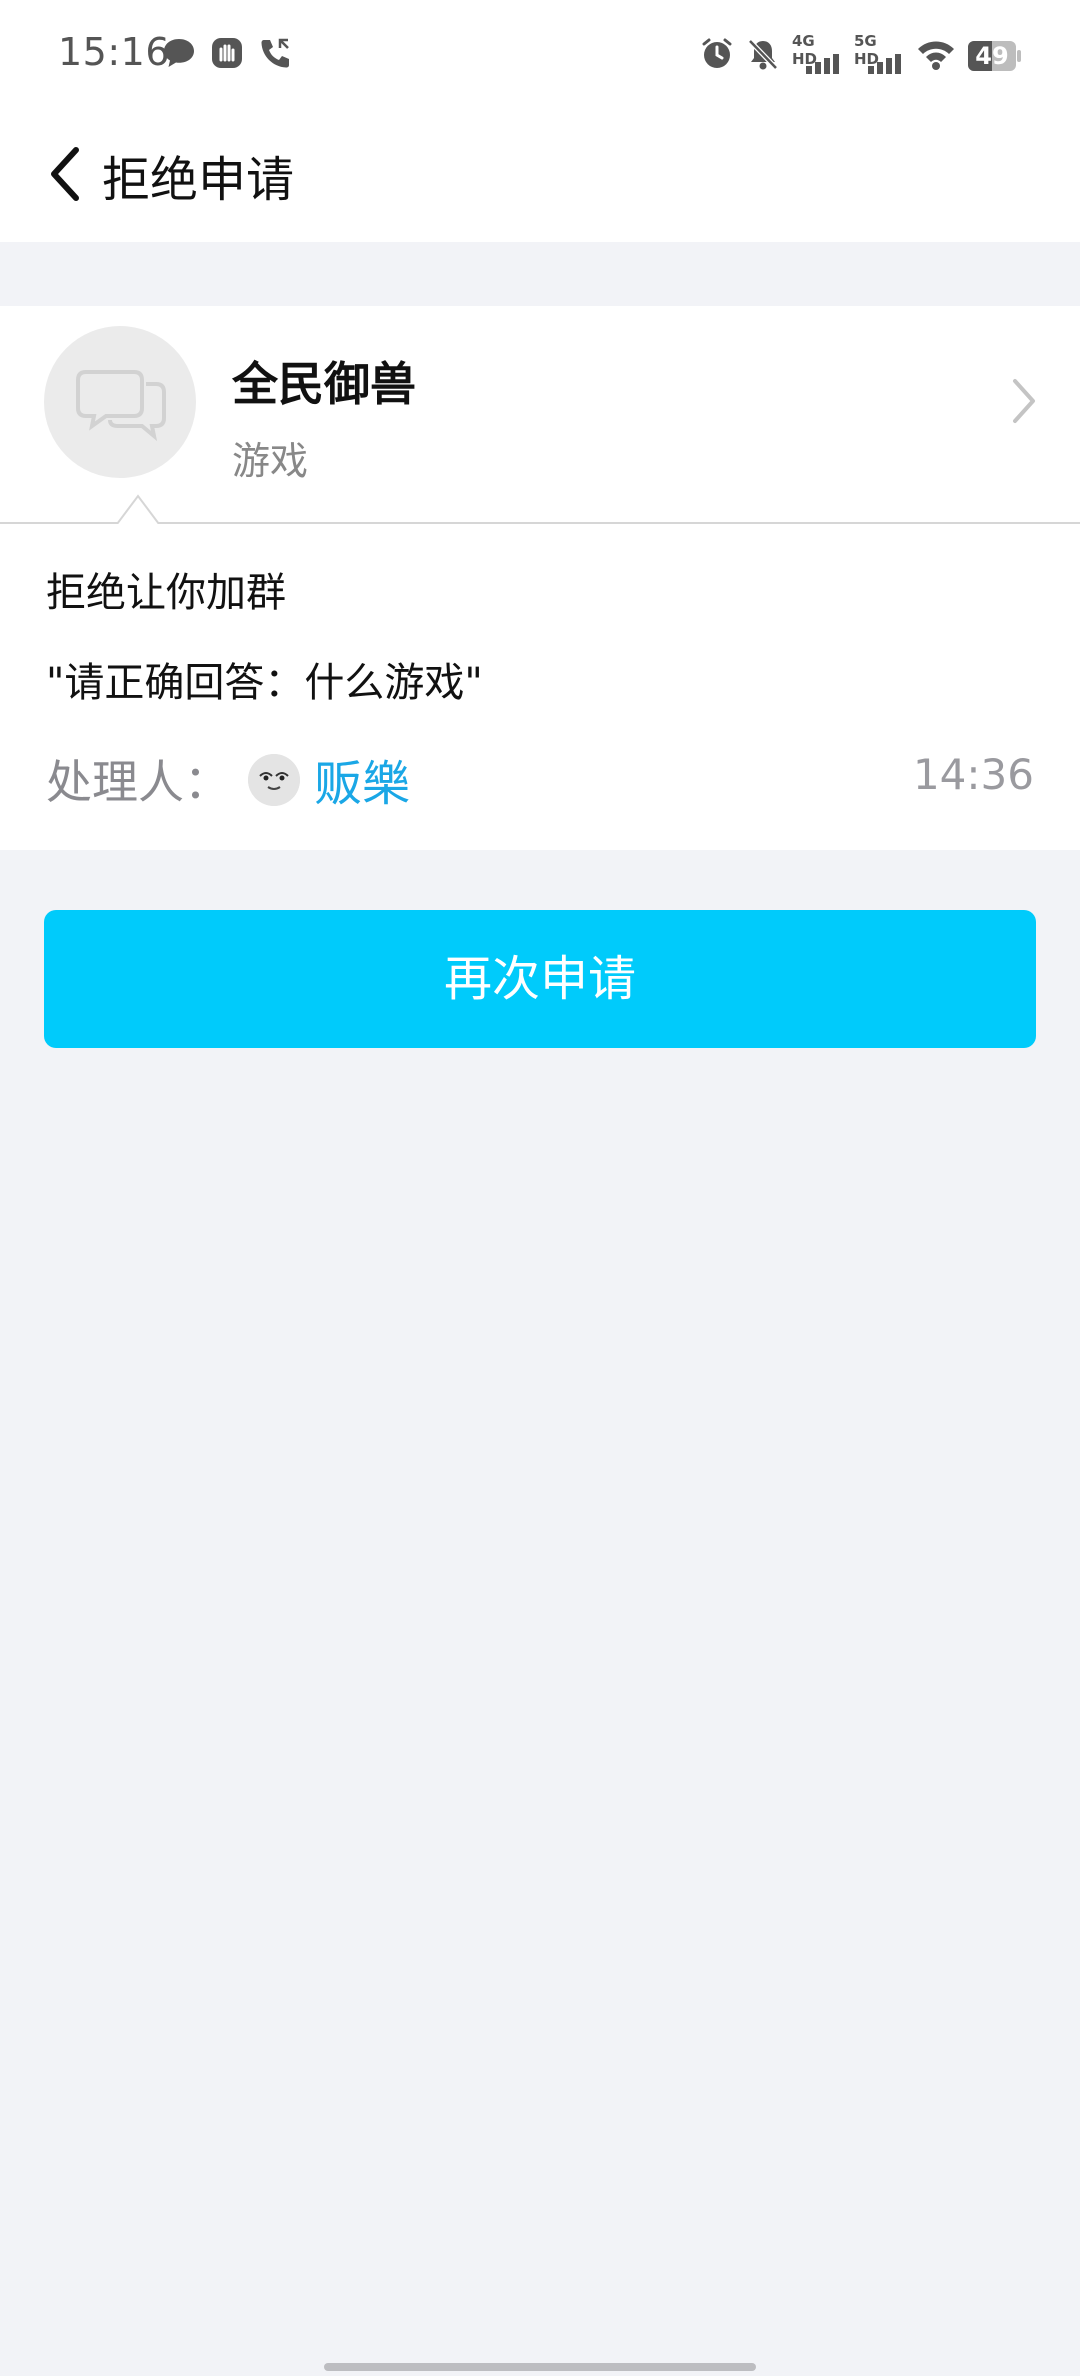  What do you see at coordinates (936, 56) in the screenshot?
I see `wifi-icon` at bounding box center [936, 56].